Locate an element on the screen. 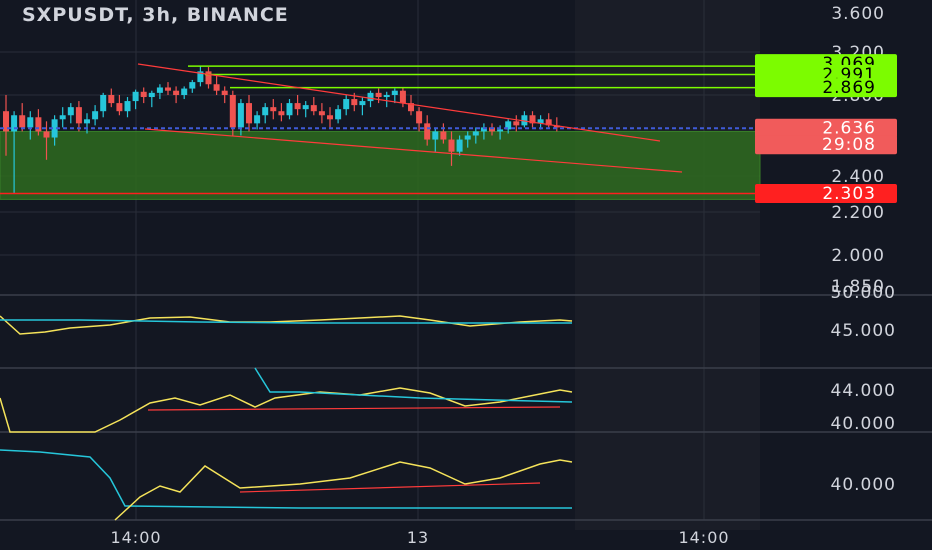 The height and width of the screenshot is (550, 932). price-axis-tick: 2.000 is located at coordinates (858, 256).